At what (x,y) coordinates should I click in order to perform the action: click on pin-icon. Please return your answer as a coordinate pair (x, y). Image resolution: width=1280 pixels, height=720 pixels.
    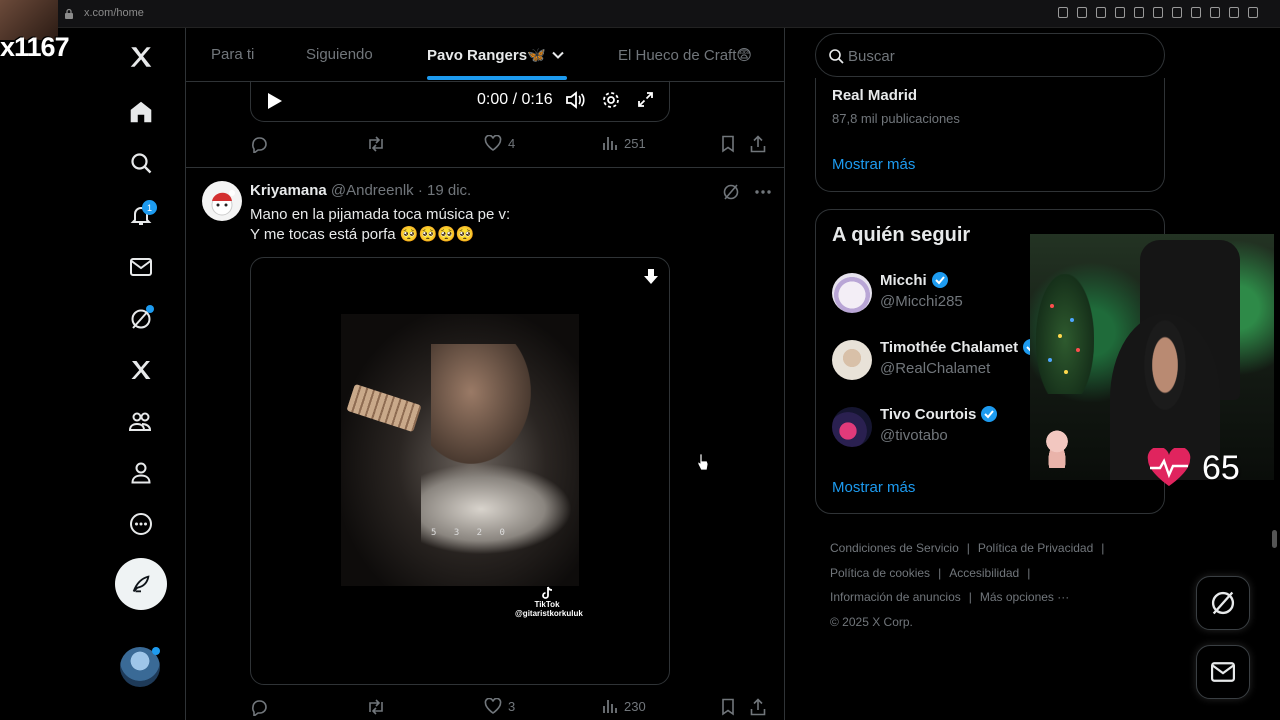
    Looking at the image, I should click on (1082, 12).